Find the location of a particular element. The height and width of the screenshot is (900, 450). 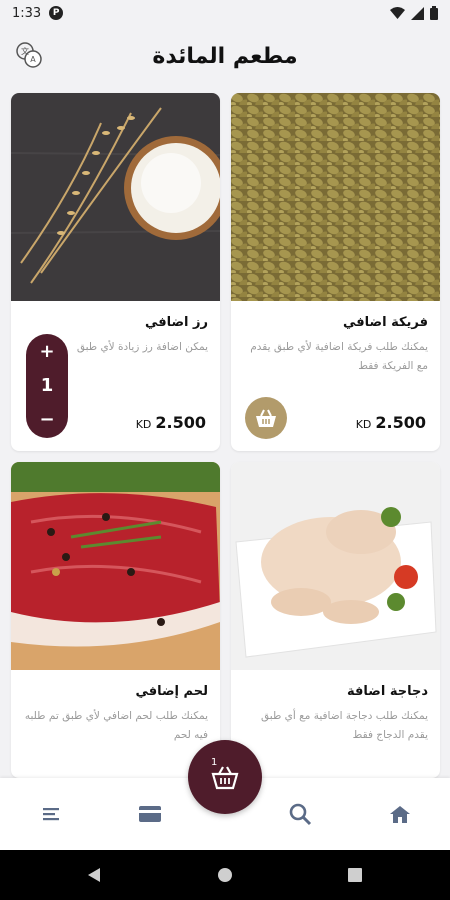

search-icon is located at coordinates (300, 814).